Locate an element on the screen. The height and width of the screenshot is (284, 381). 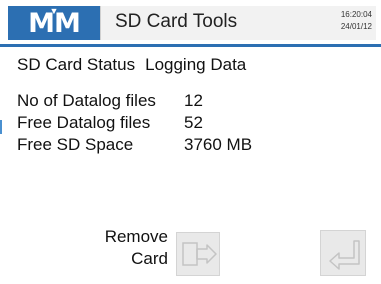
card-eject-icon is located at coordinates (199, 254).